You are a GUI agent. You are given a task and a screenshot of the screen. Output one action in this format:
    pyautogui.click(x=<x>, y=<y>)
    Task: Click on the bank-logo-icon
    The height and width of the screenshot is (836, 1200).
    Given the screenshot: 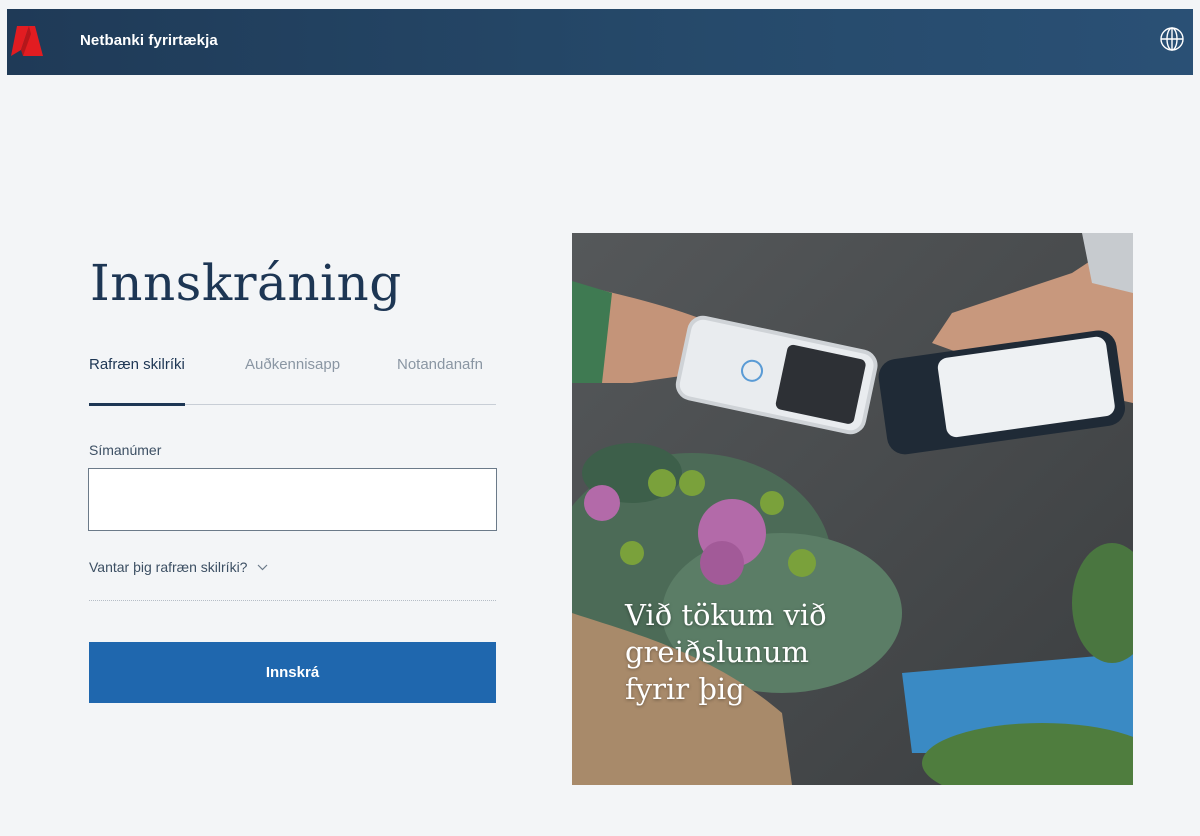 What is the action you would take?
    pyautogui.click(x=26, y=41)
    